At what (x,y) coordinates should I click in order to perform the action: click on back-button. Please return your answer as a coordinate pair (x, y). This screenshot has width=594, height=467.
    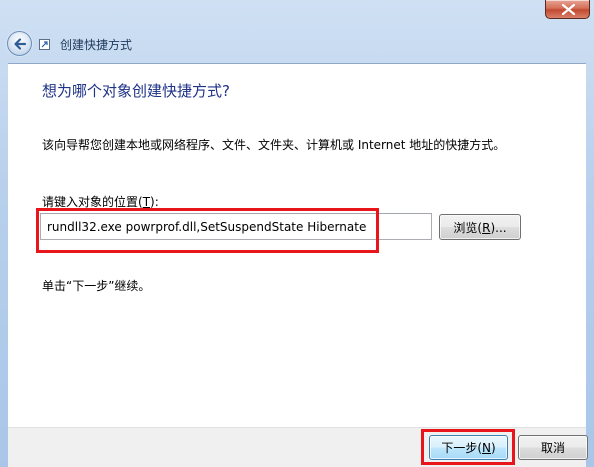
    Looking at the image, I should click on (19, 43).